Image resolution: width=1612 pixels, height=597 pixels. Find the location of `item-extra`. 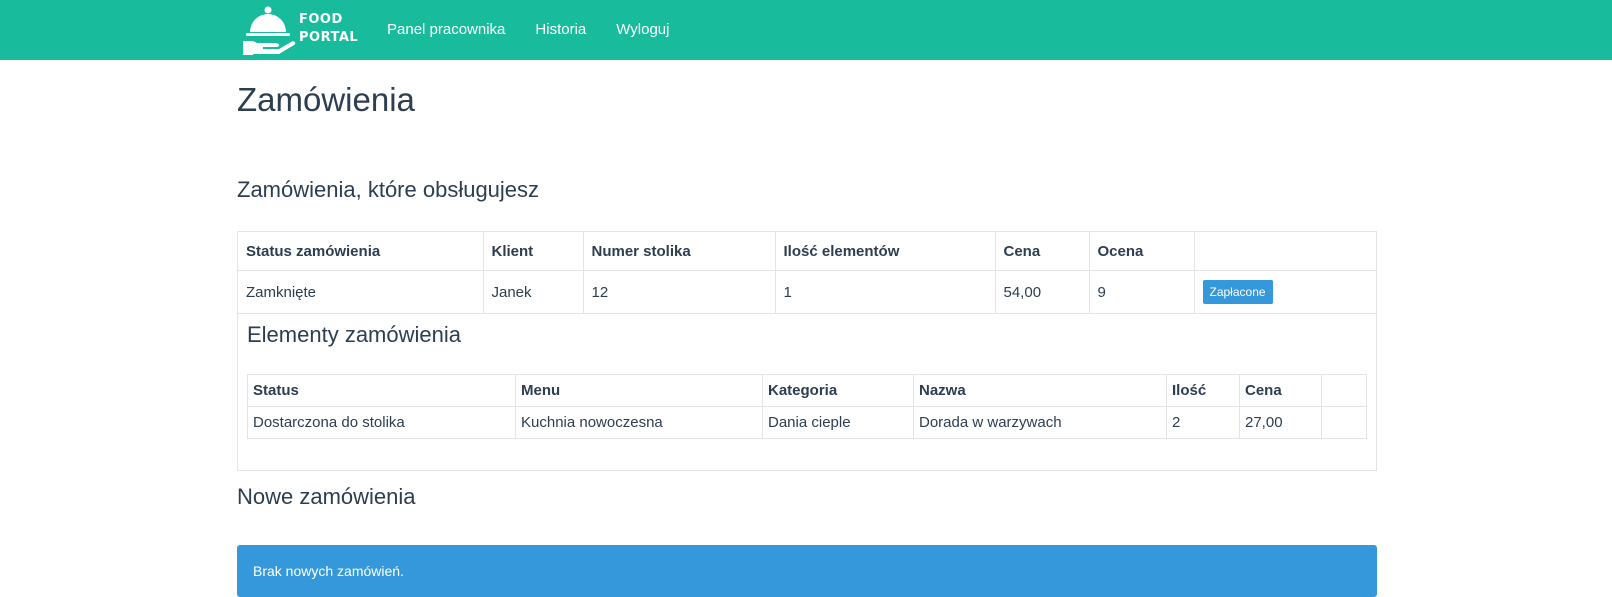

item-extra is located at coordinates (1344, 422).